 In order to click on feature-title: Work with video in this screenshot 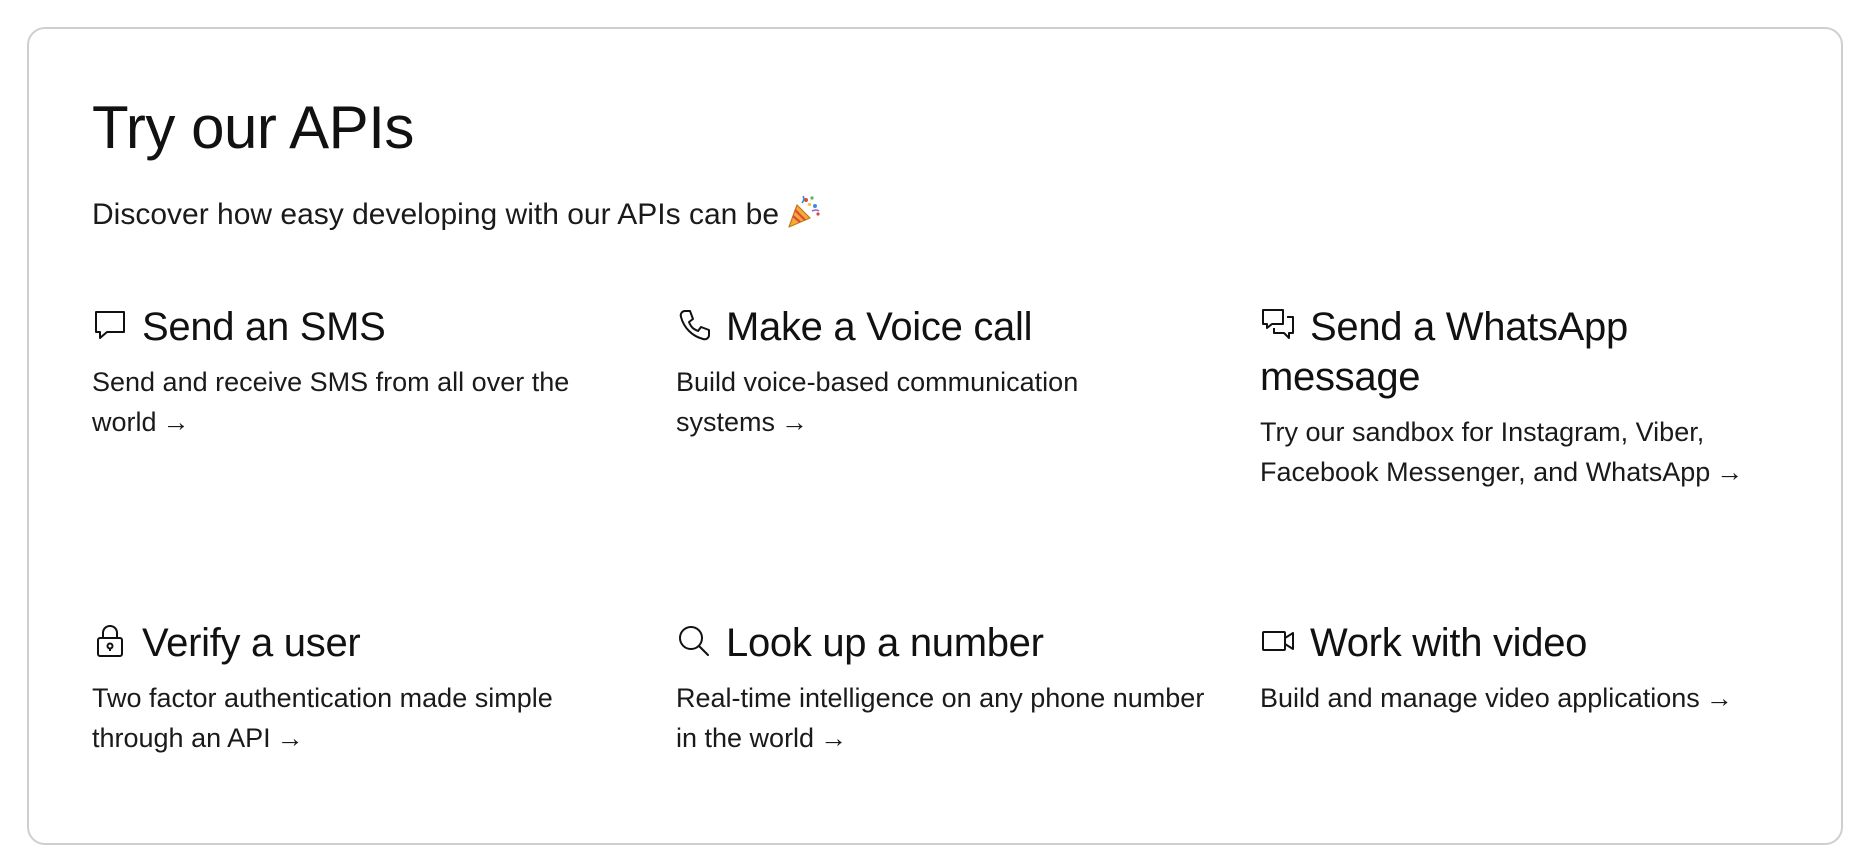, I will do `click(1540, 643)`.